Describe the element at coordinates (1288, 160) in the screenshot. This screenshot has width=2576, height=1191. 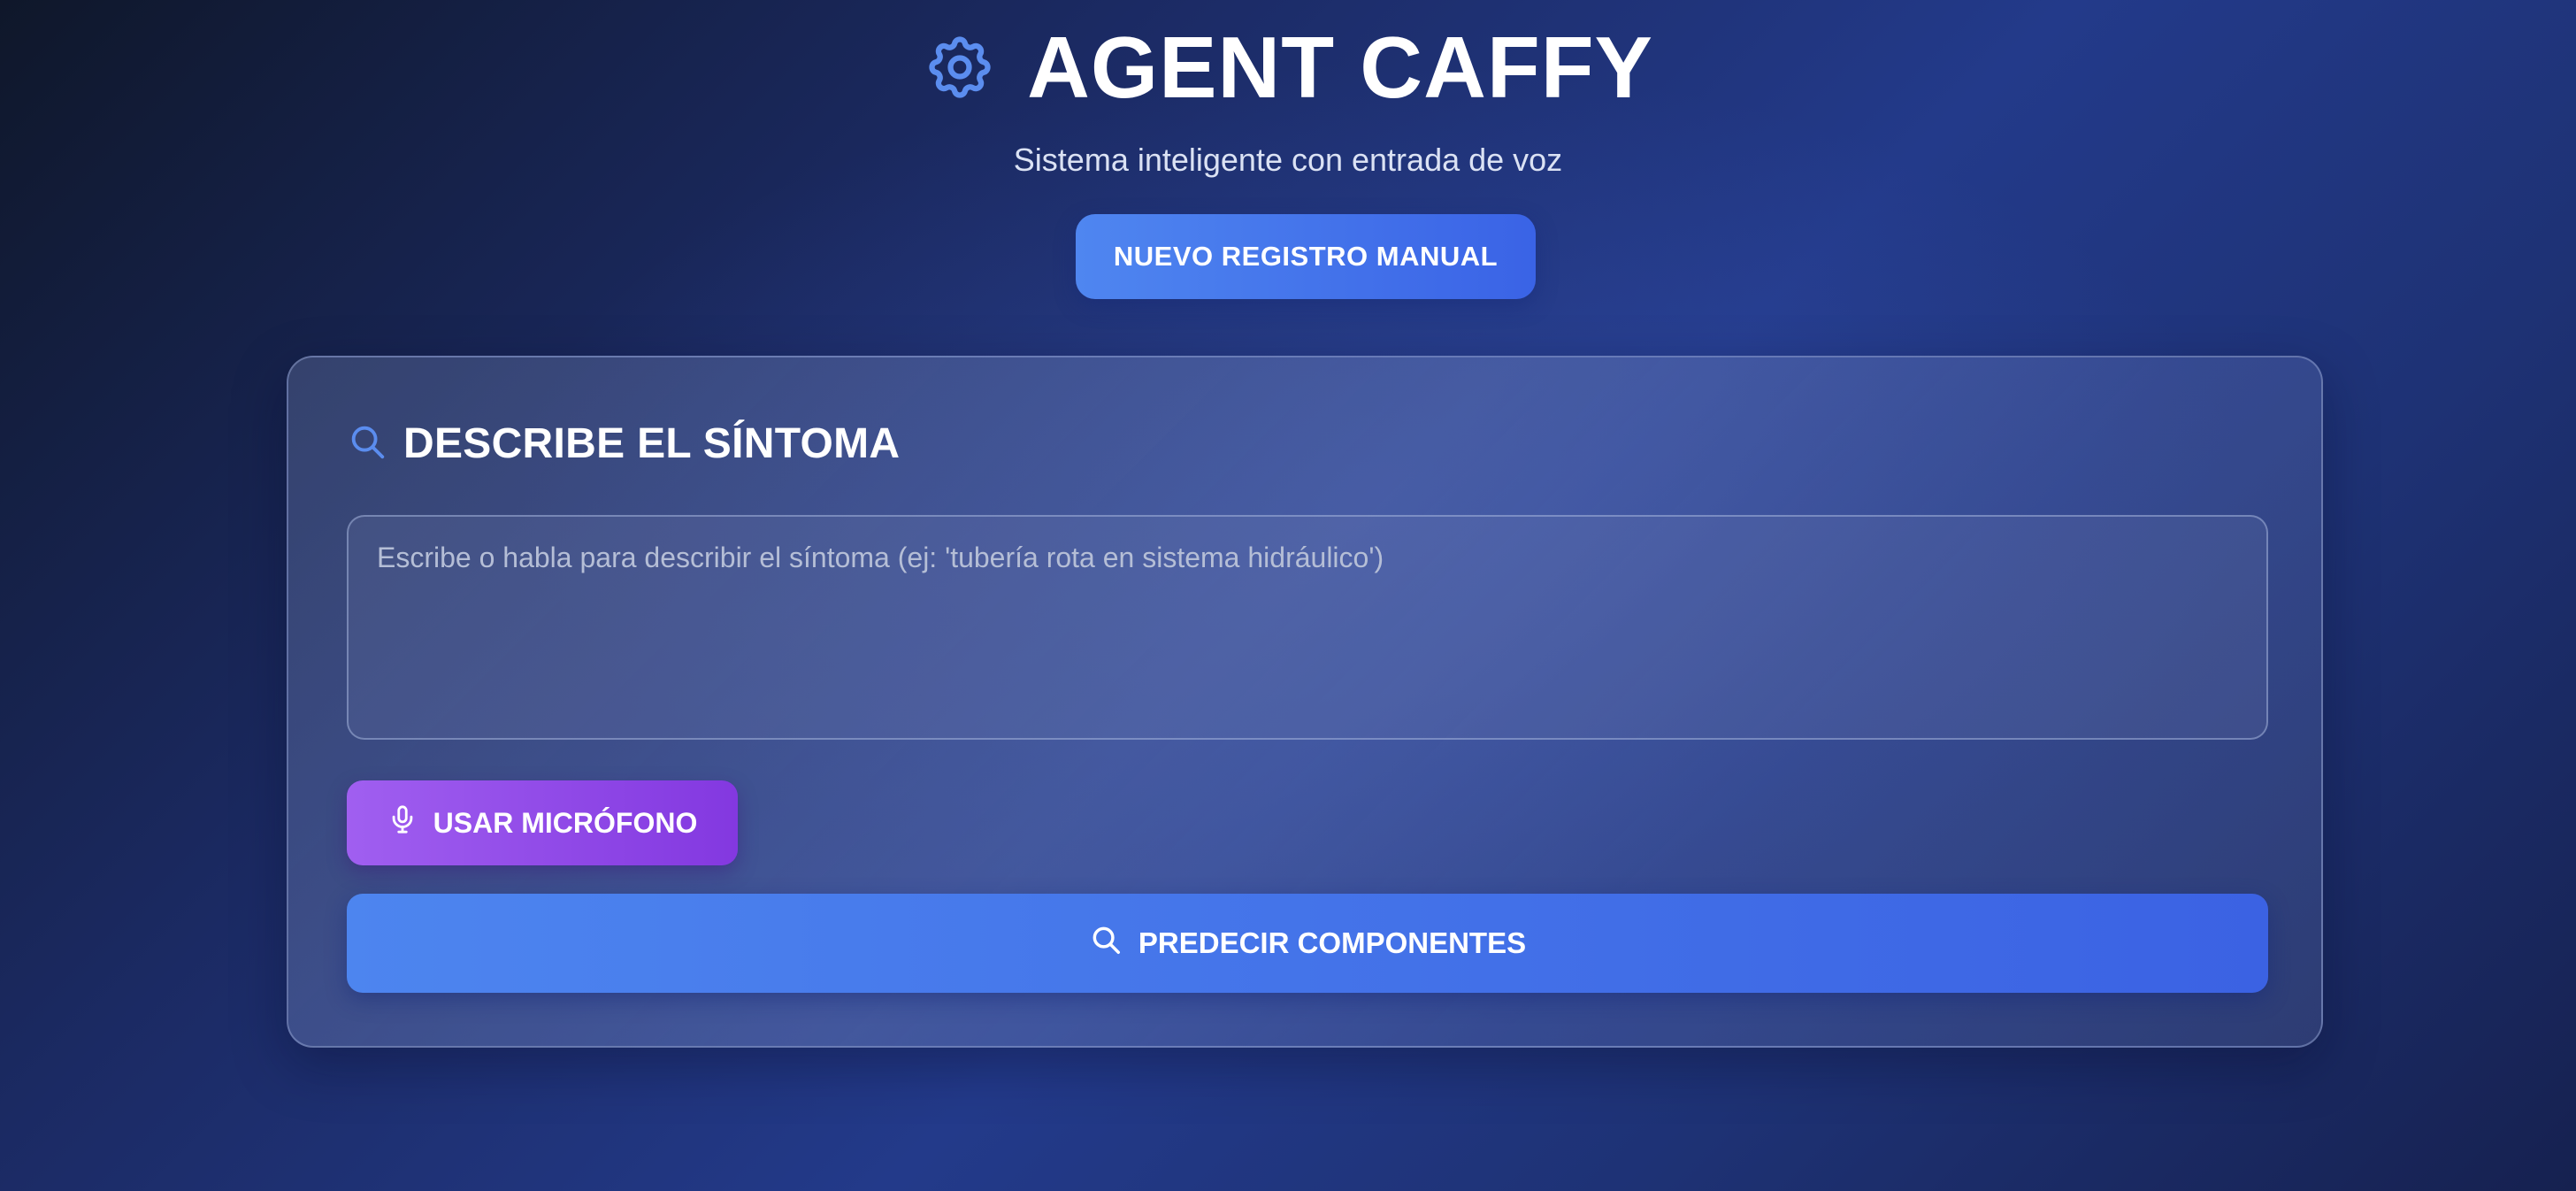
I see `app-subtitle: Sistema inteligente con entrada de voz` at that location.